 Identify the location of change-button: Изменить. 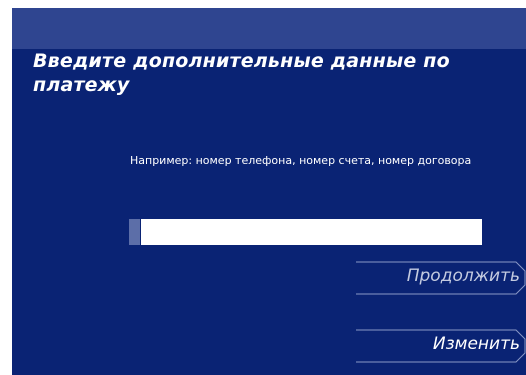
(441, 346).